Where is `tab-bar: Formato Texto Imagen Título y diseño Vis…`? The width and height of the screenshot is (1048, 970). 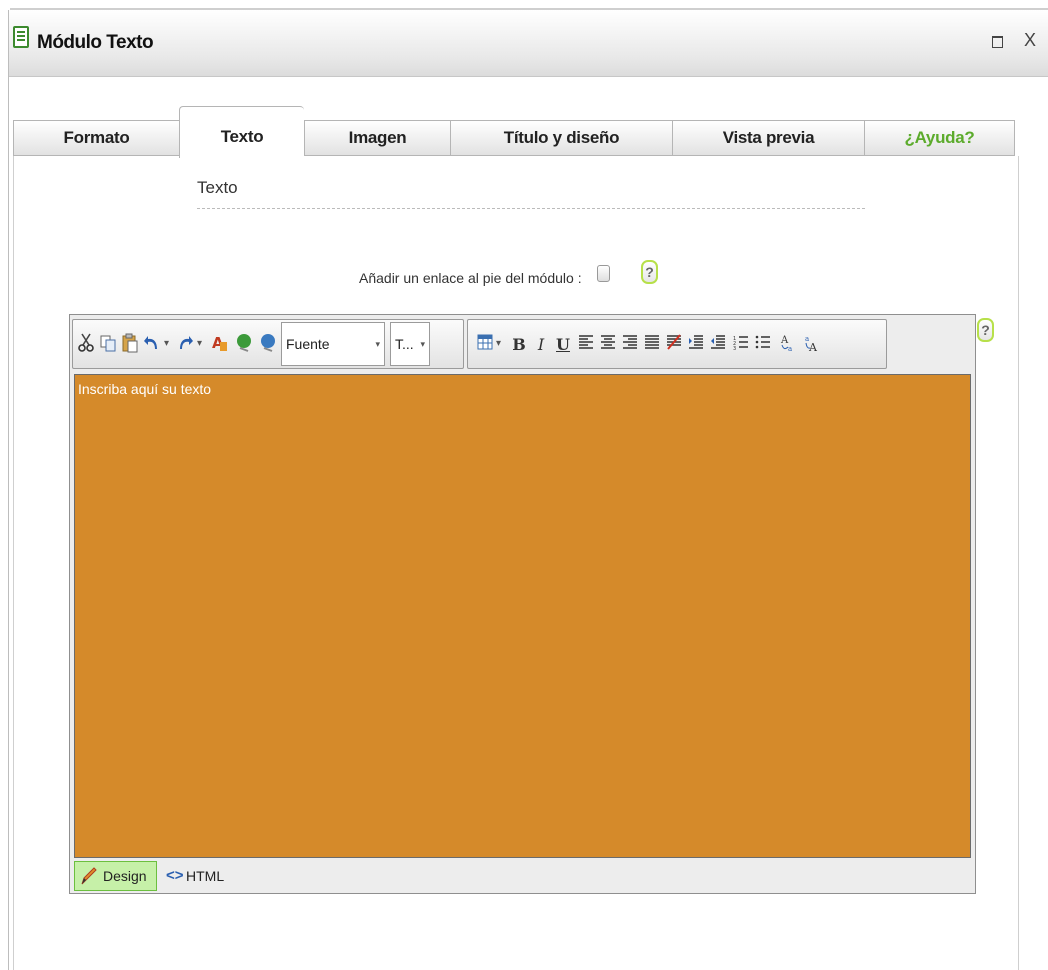 tab-bar: Formato Texto Imagen Título y diseño Vis… is located at coordinates (515, 132).